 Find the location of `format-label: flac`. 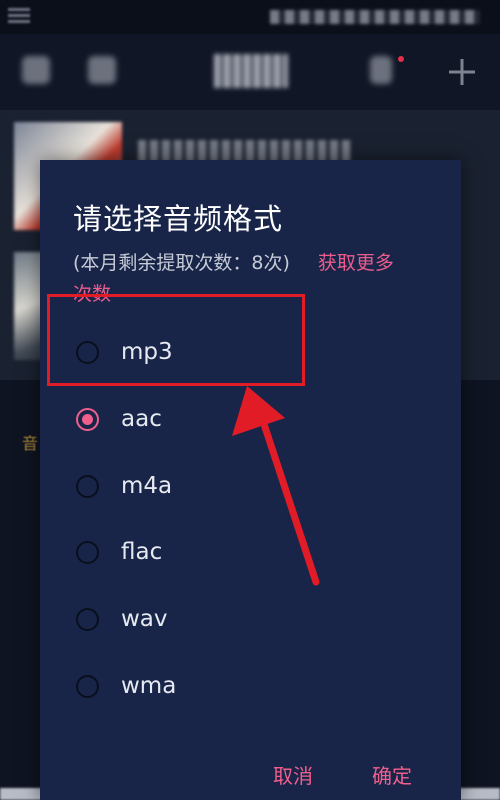

format-label: flac is located at coordinates (142, 552).